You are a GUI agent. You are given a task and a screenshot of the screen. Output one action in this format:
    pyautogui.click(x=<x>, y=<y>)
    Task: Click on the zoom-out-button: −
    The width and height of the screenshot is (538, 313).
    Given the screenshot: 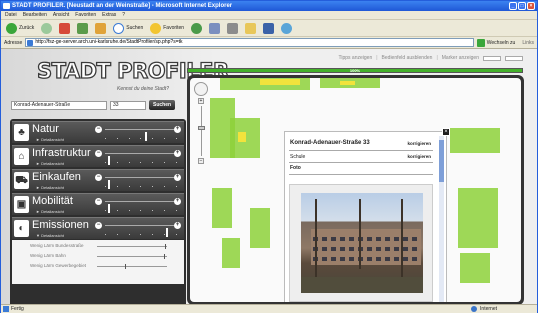 What is the action you would take?
    pyautogui.click(x=201, y=161)
    